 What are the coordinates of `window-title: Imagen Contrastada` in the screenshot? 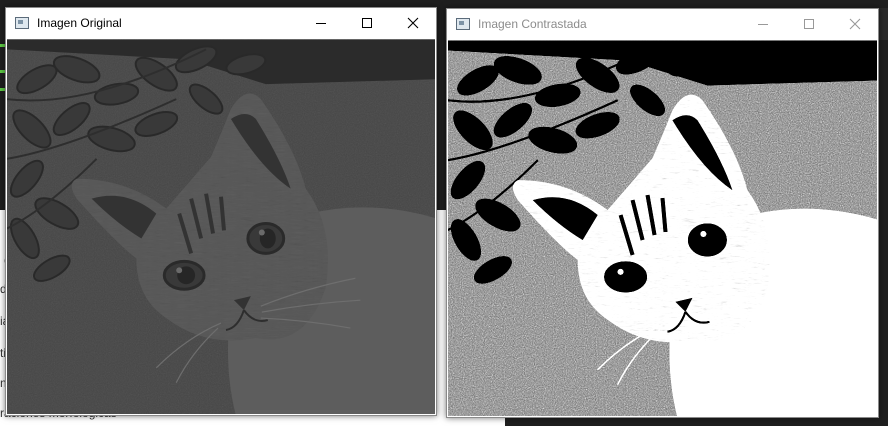 It's located at (532, 24).